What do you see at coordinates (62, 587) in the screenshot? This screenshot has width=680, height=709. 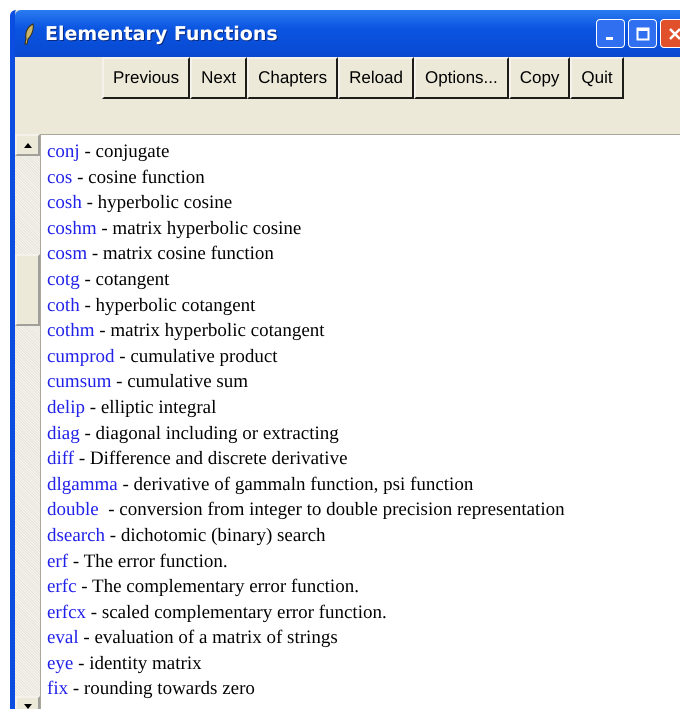 I see `function-link: erfc` at bounding box center [62, 587].